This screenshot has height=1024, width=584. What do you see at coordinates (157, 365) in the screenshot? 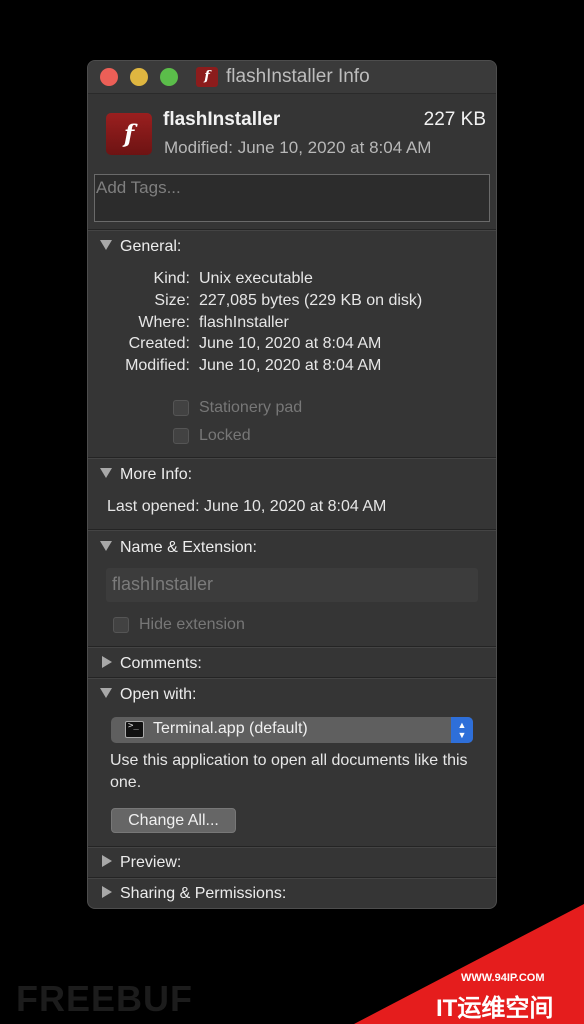
I see `modified-label: Modified:` at bounding box center [157, 365].